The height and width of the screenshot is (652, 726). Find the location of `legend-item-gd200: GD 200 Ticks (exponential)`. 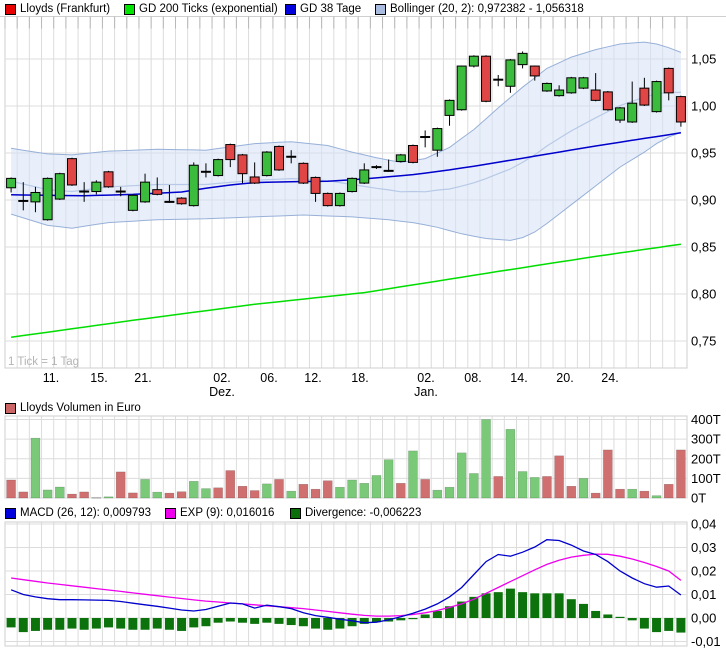

legend-item-gd200: GD 200 Ticks (exponential) is located at coordinates (201, 9).